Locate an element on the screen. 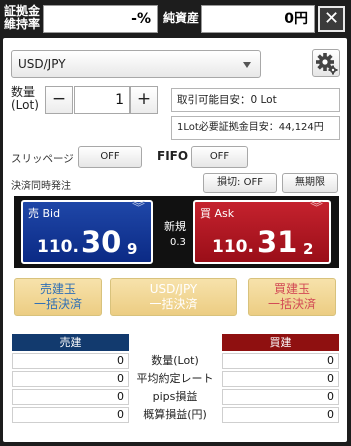 This screenshot has width=351, height=446. bid-price-big: 30 is located at coordinates (101, 242).